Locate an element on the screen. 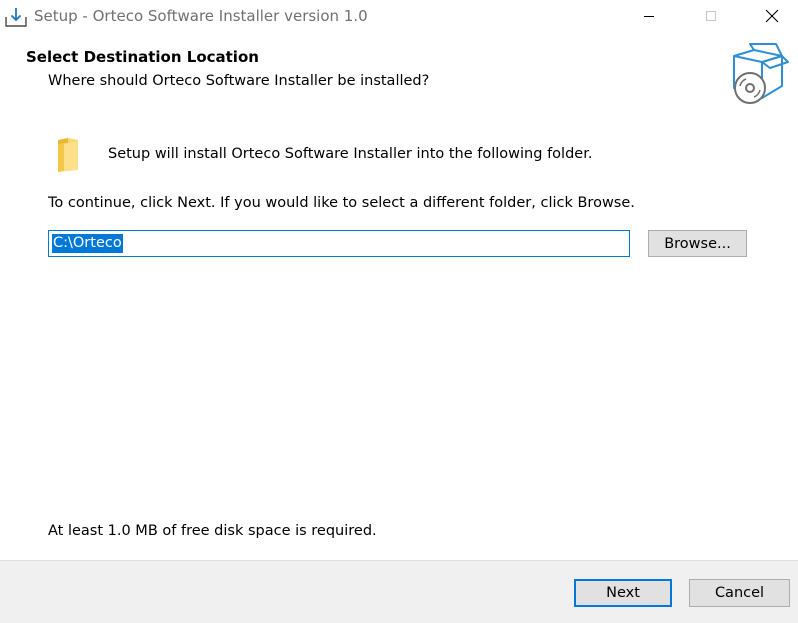 This screenshot has height=623, width=798. maximize-icon is located at coordinates (711, 16).